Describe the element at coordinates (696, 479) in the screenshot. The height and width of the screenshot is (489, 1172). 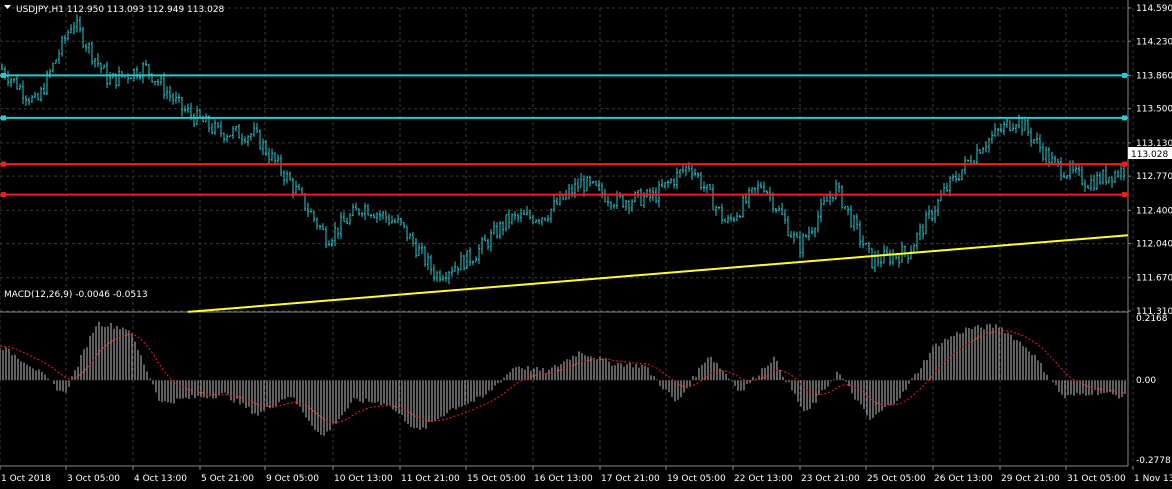
I see `time-tick-label: 19 Oct 05:00` at that location.